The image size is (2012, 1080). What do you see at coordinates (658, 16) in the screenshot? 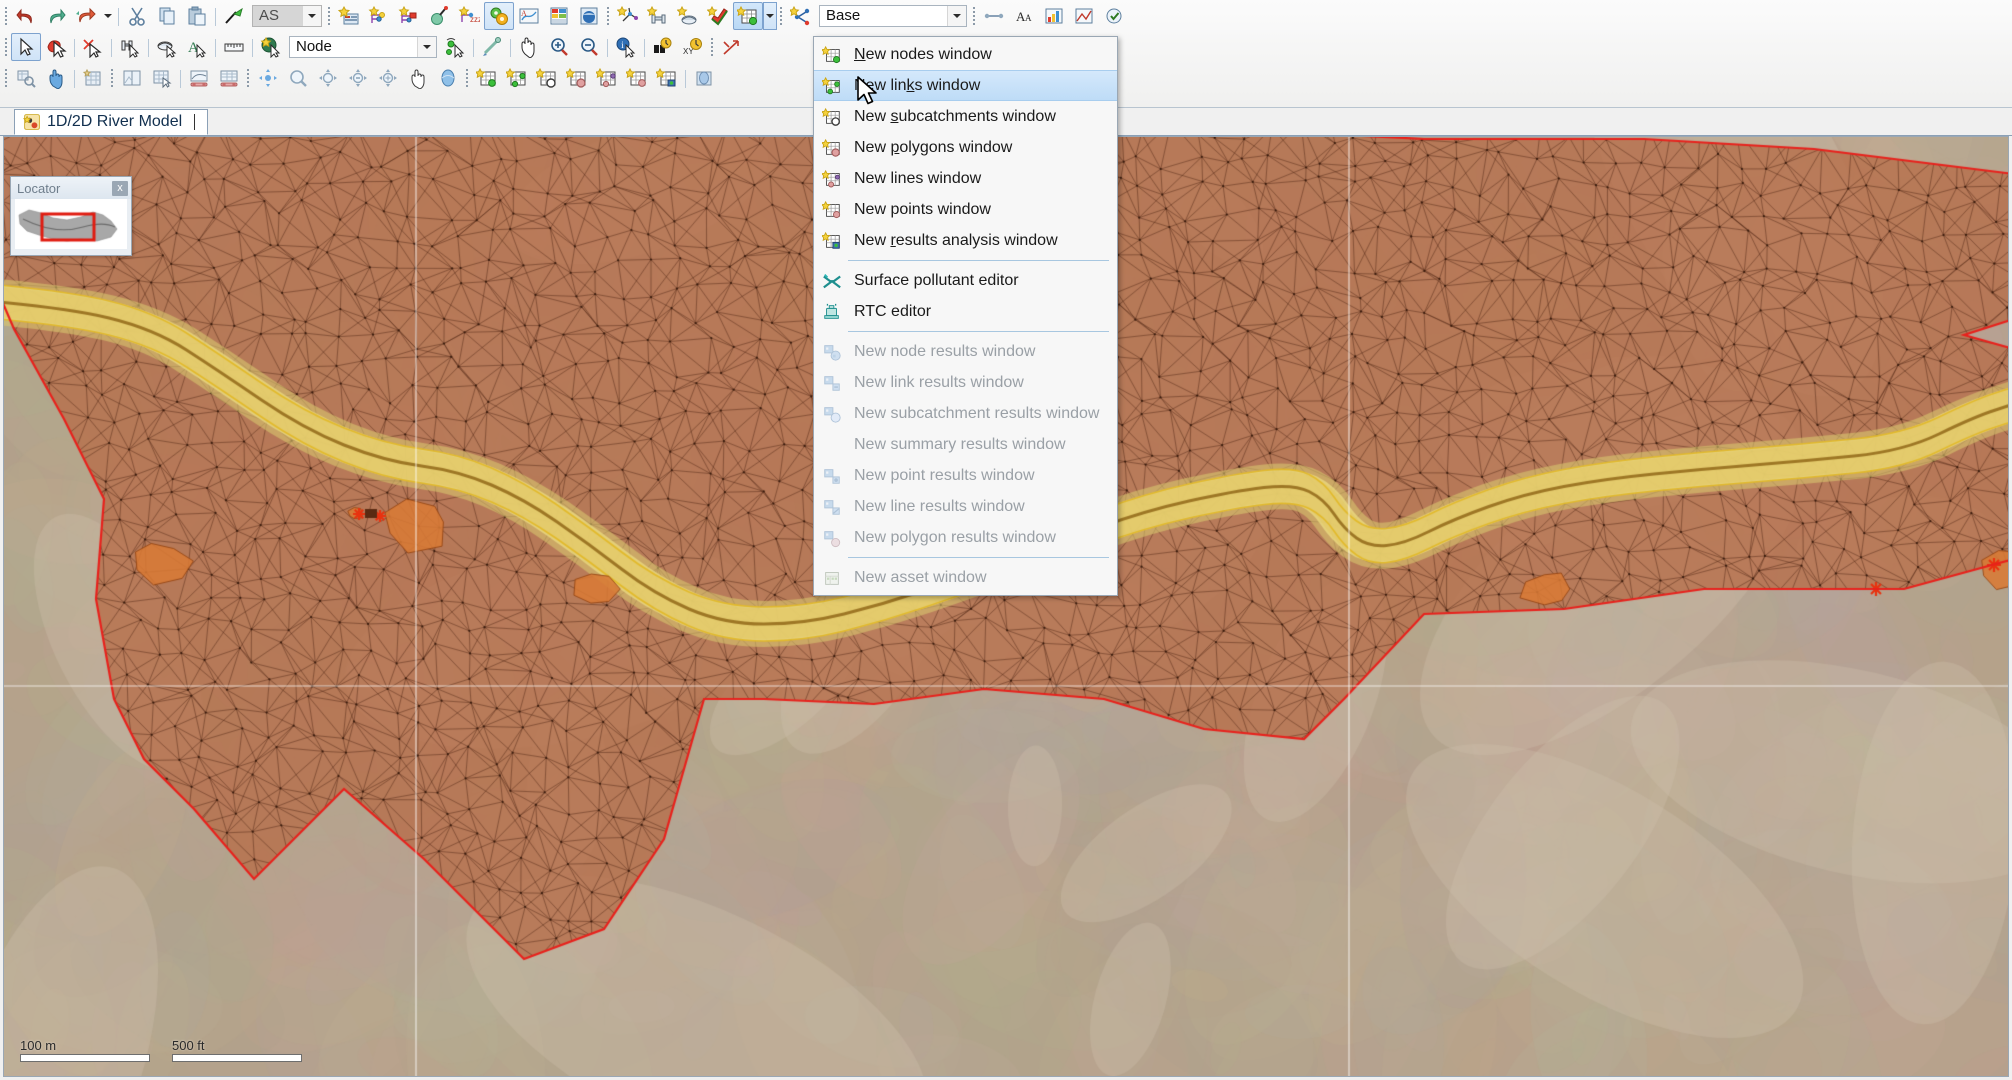
I see `new-link-button` at bounding box center [658, 16].